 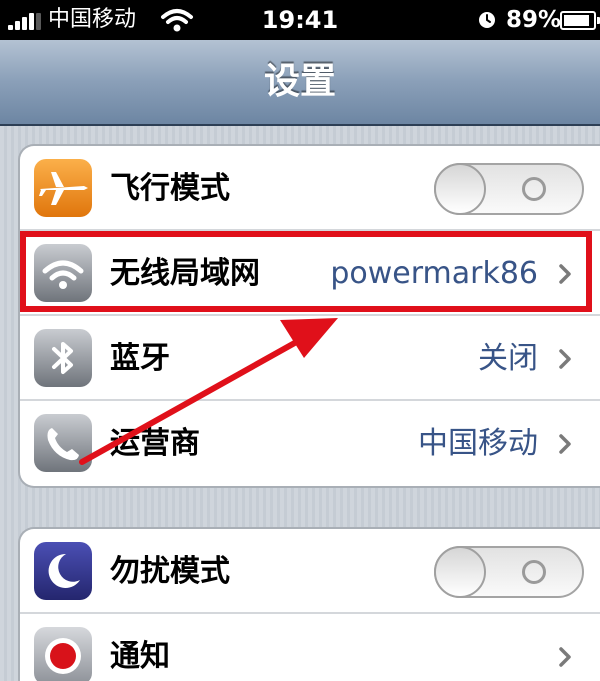 I want to click on row-label: 运营商, so click(x=155, y=443).